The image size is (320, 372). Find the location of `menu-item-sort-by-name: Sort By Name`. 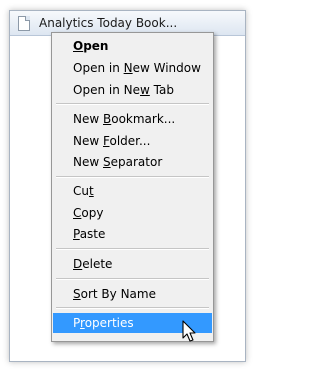

menu-item-sort-by-name: Sort By Name is located at coordinates (132, 294).